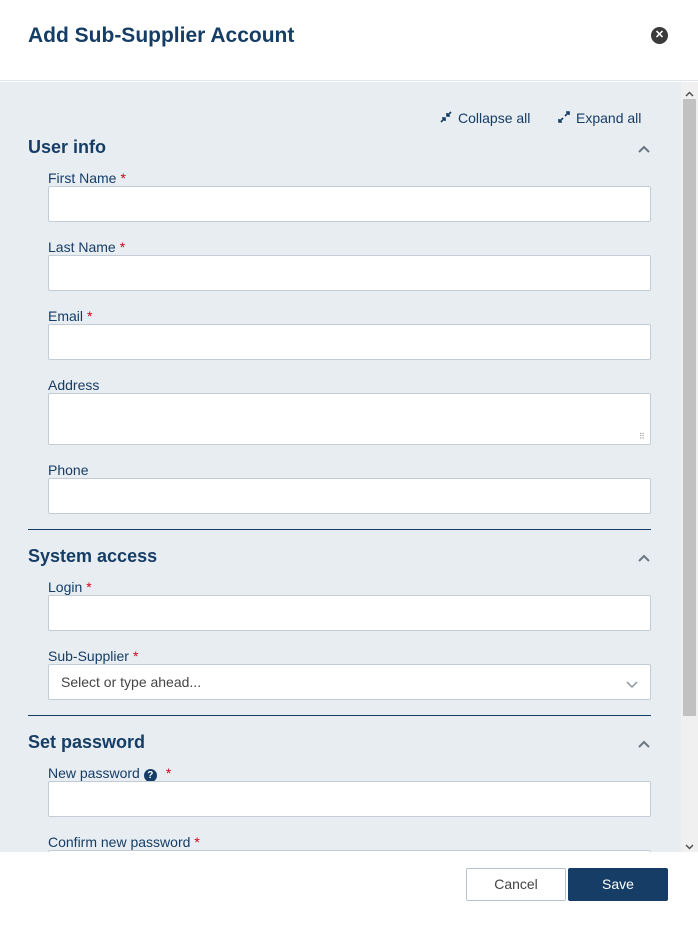 Image resolution: width=698 pixels, height=927 pixels. I want to click on cancel-button: Cancel, so click(516, 884).